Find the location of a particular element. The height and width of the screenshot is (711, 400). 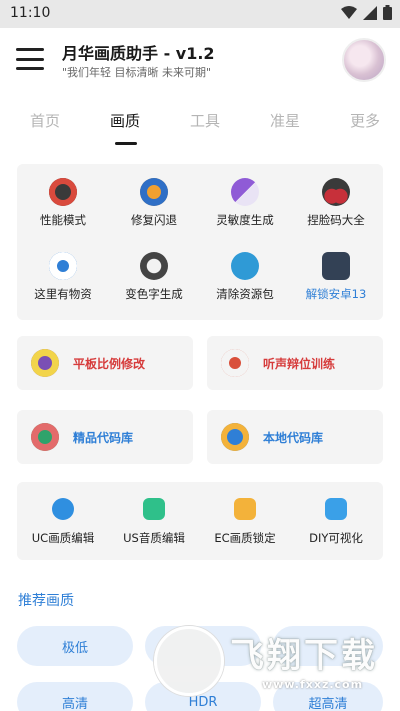

editor-uc: UC画质编辑 is located at coordinates (63, 522).